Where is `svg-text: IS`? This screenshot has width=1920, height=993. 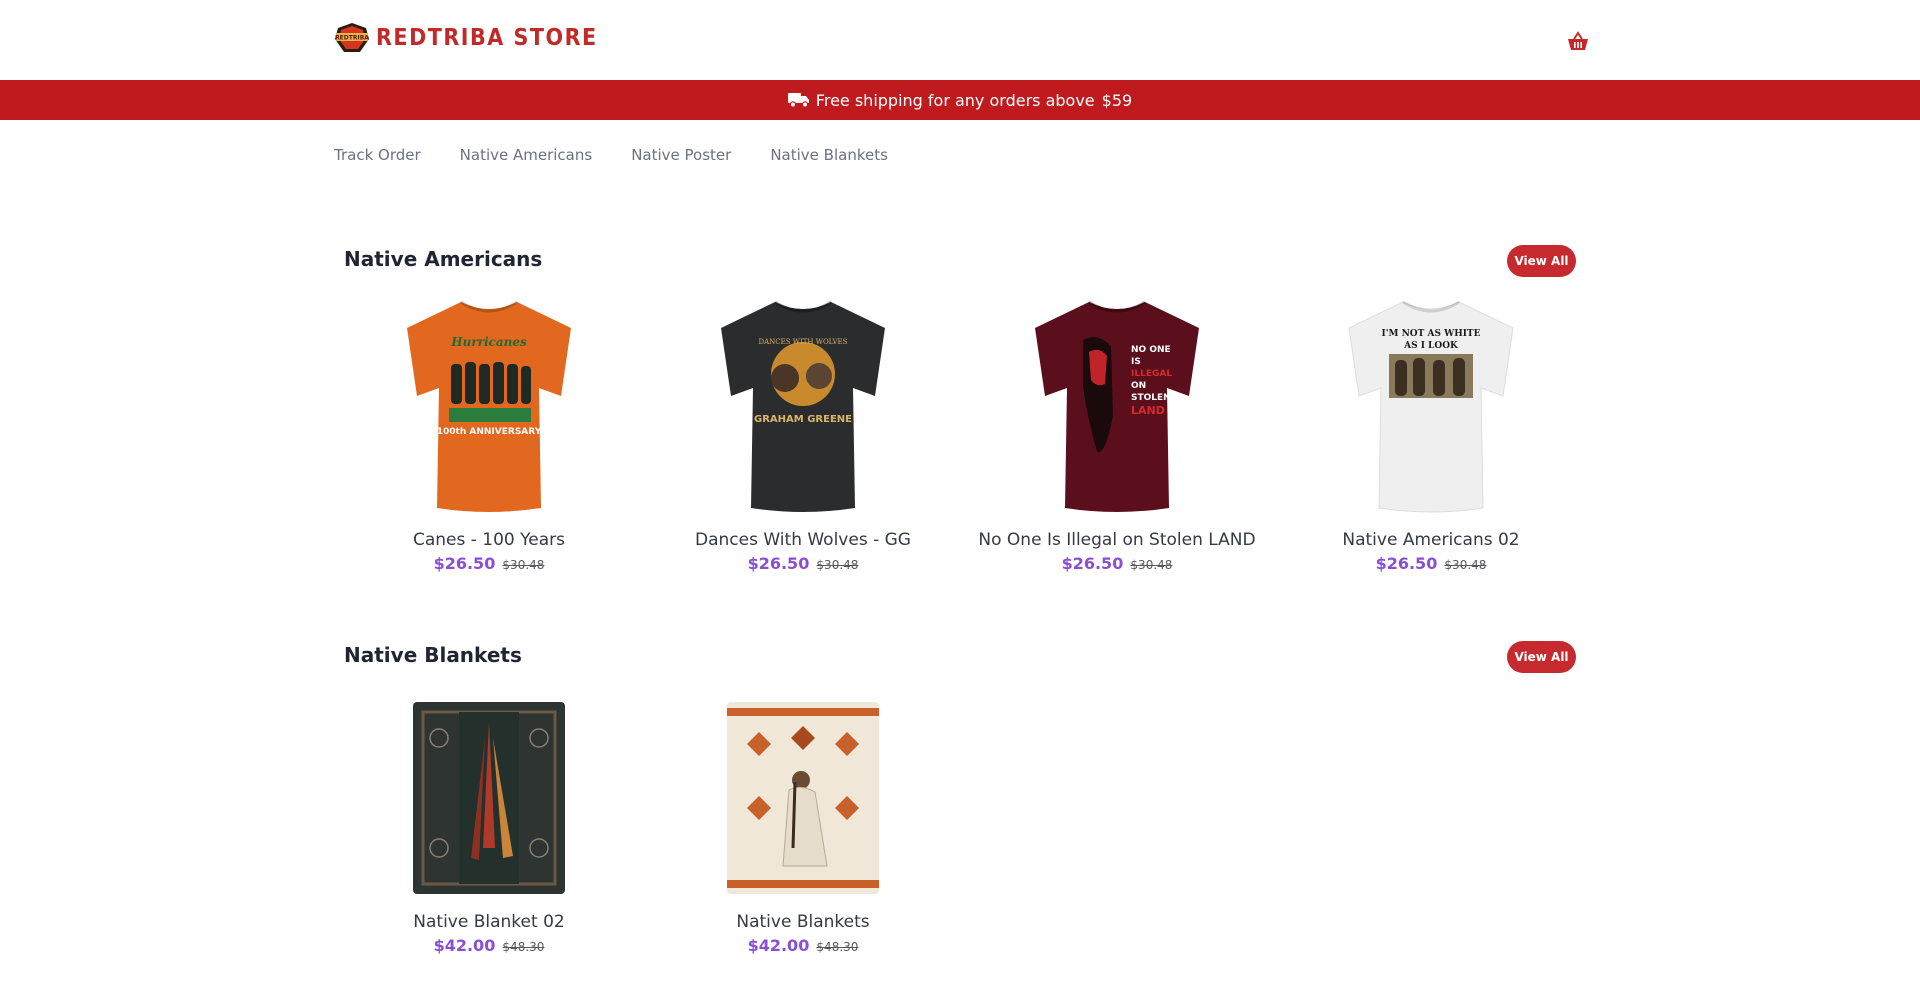 svg-text: IS is located at coordinates (1136, 362).